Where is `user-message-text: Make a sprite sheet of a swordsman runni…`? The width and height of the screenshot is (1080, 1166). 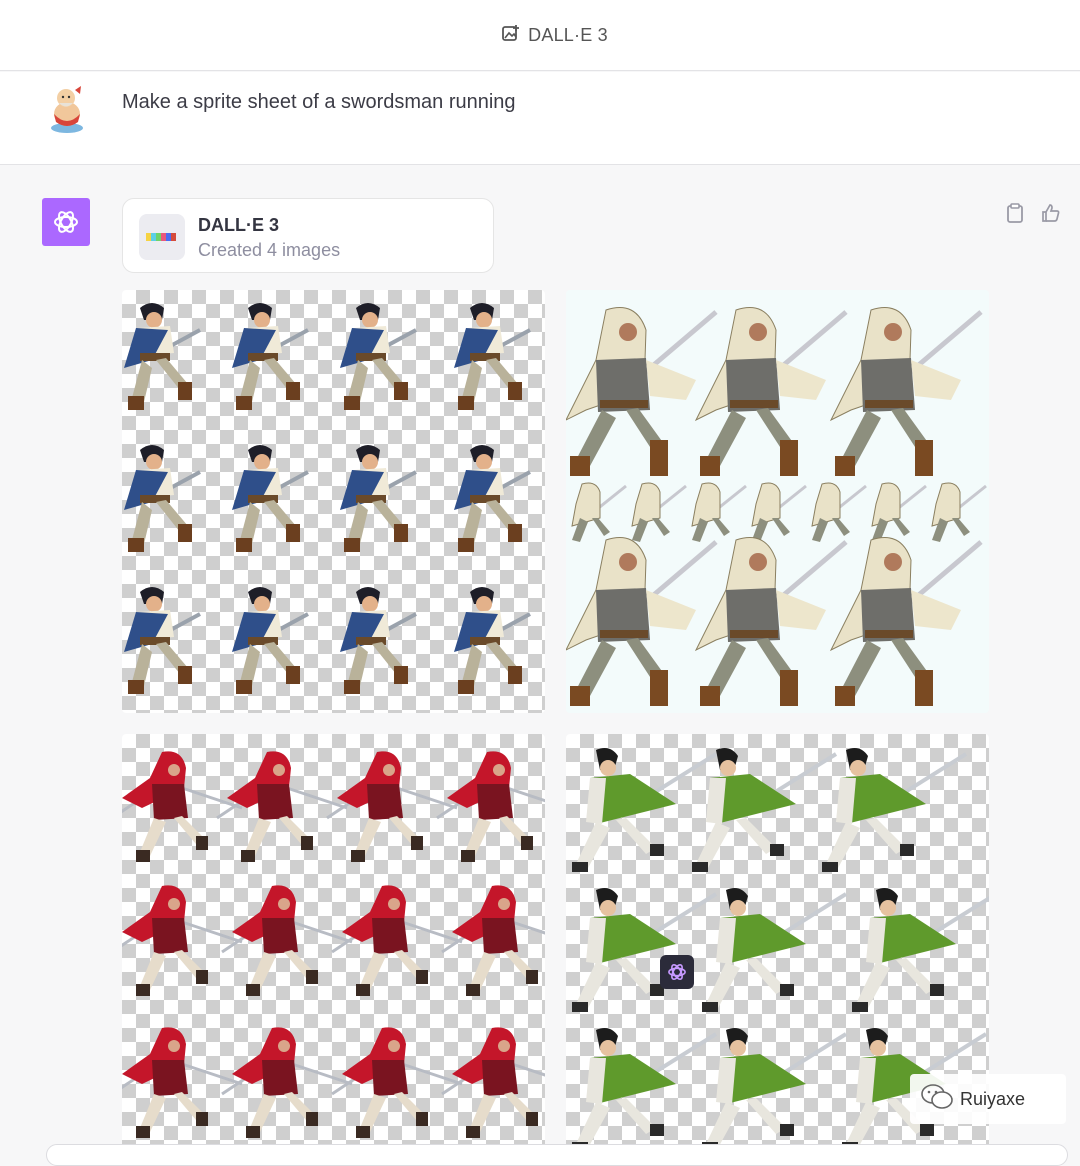
user-message-text: Make a sprite sheet of a swordsman runni… is located at coordinates (319, 102).